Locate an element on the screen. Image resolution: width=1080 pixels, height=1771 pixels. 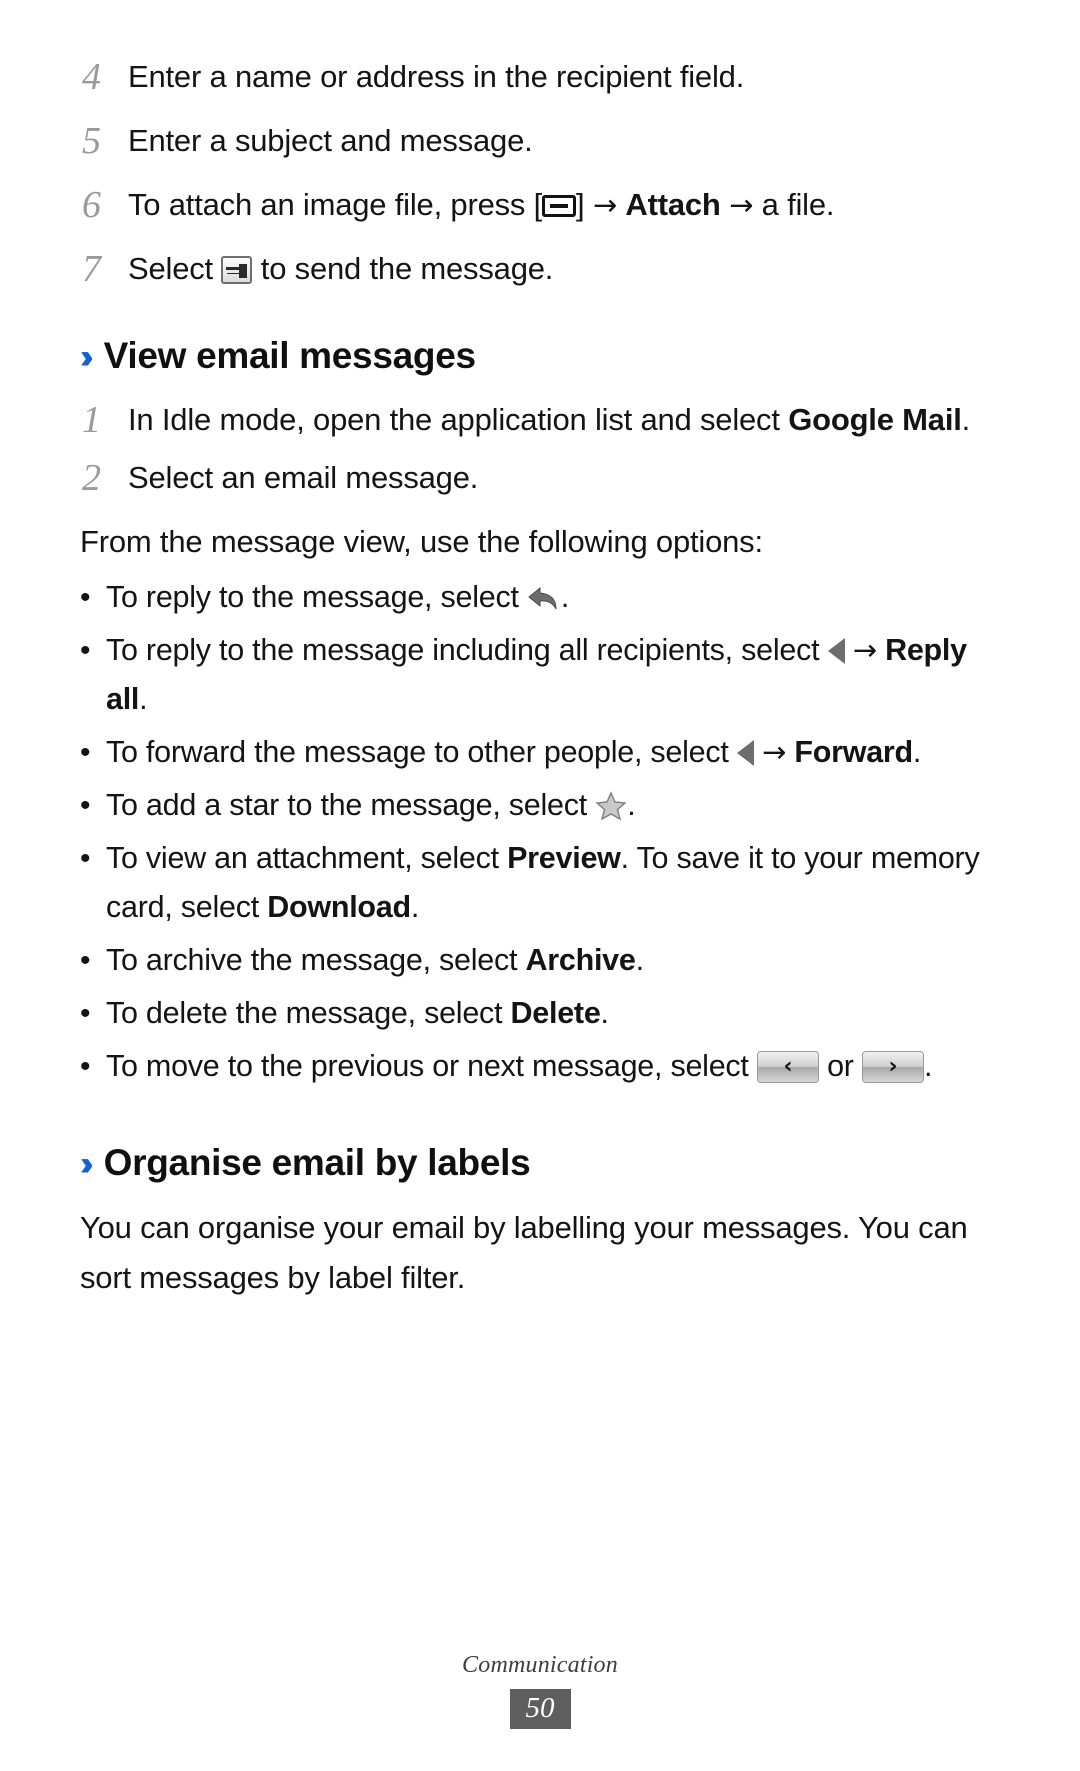
bullet-text-before: To delete the message, select is located at coordinates (308, 1012).